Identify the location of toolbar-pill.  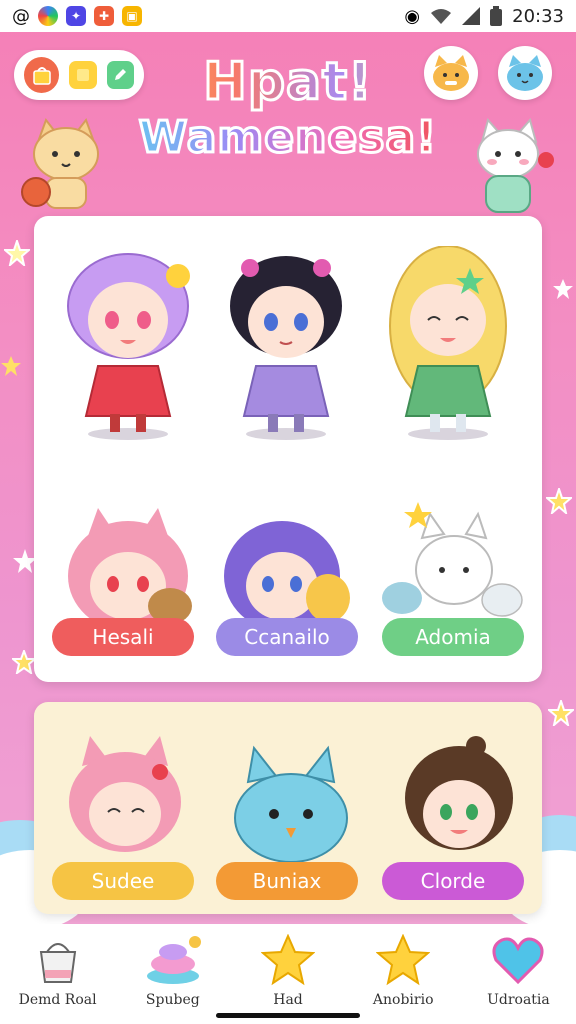
(79, 75).